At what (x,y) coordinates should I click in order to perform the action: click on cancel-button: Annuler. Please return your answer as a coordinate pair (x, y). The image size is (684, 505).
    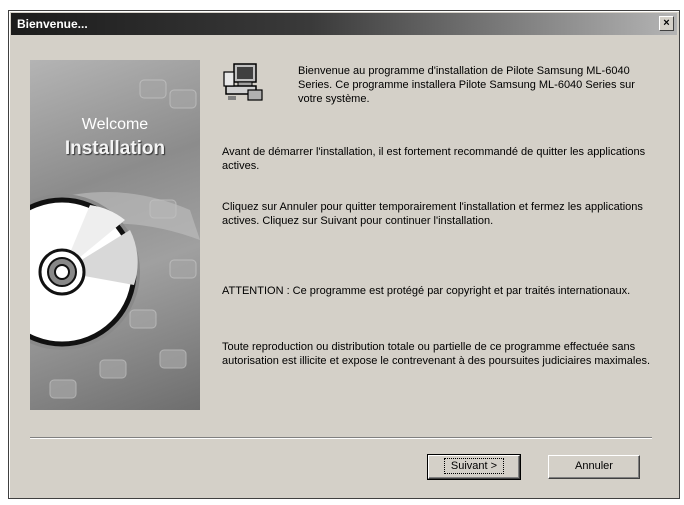
    Looking at the image, I should click on (594, 467).